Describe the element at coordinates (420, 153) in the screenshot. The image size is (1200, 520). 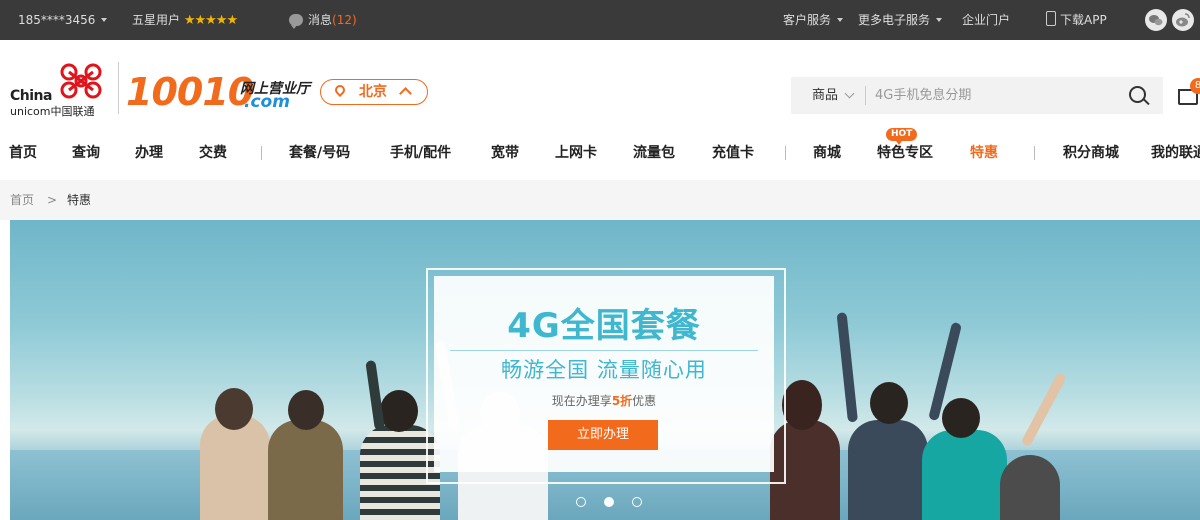
I see `nav-item-phones: 手机/配件` at that location.